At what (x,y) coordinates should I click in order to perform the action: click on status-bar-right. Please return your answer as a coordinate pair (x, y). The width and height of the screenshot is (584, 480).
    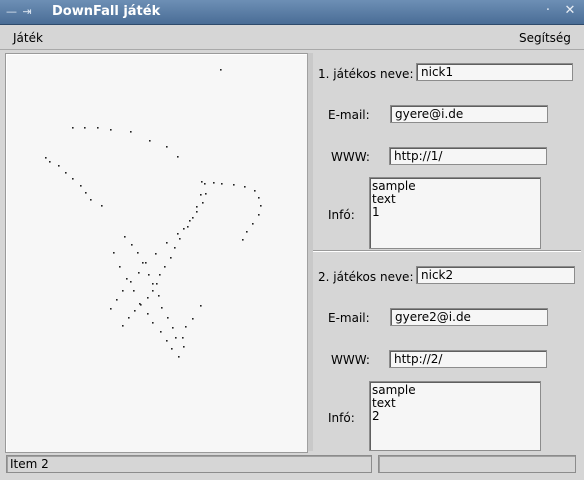
    Looking at the image, I should click on (477, 464).